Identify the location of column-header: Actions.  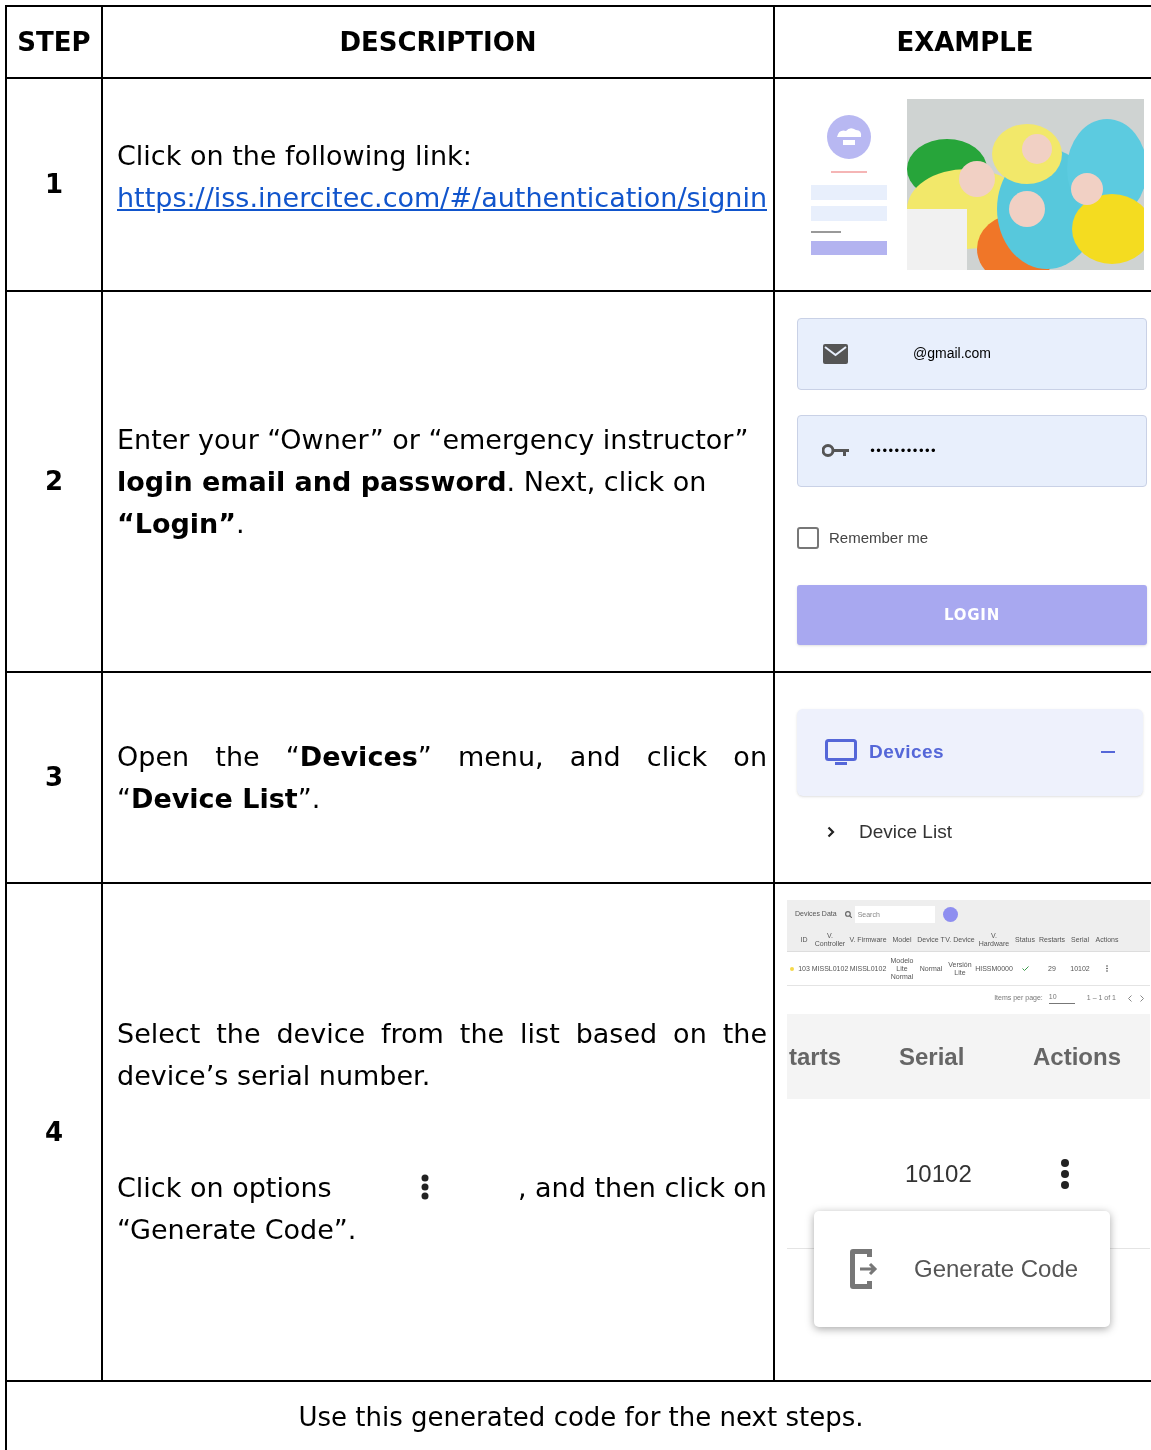
(1077, 1056).